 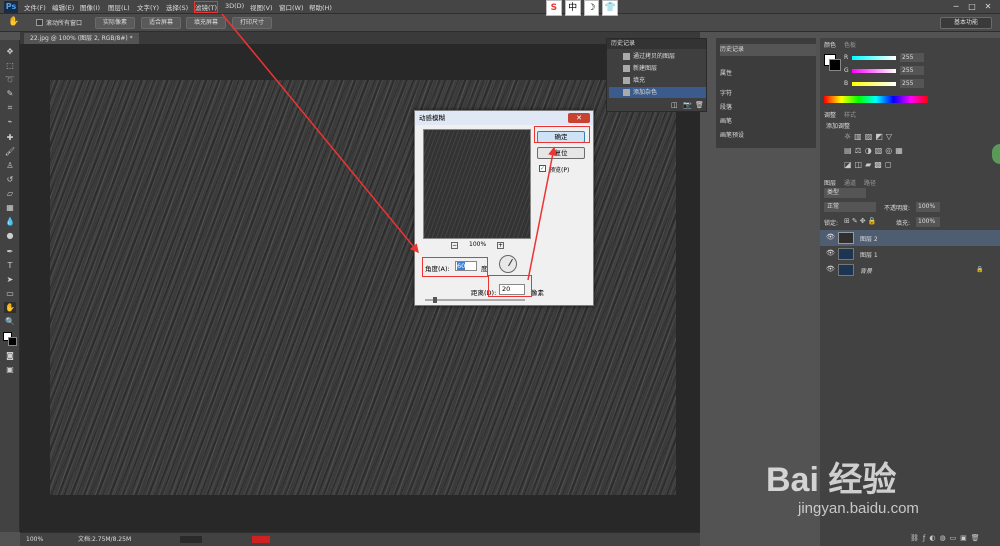 I want to click on arrow-filter-to-angle, so click(x=320, y=133).